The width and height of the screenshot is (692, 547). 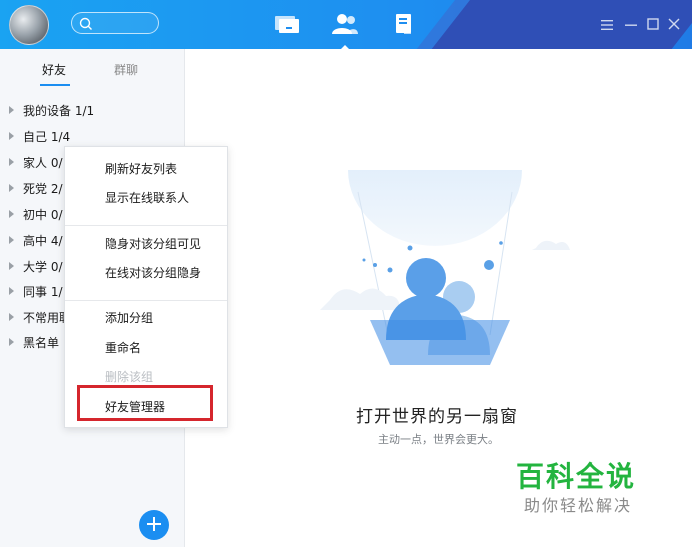 What do you see at coordinates (43, 240) in the screenshot?
I see `group-label: 高中 4/` at bounding box center [43, 240].